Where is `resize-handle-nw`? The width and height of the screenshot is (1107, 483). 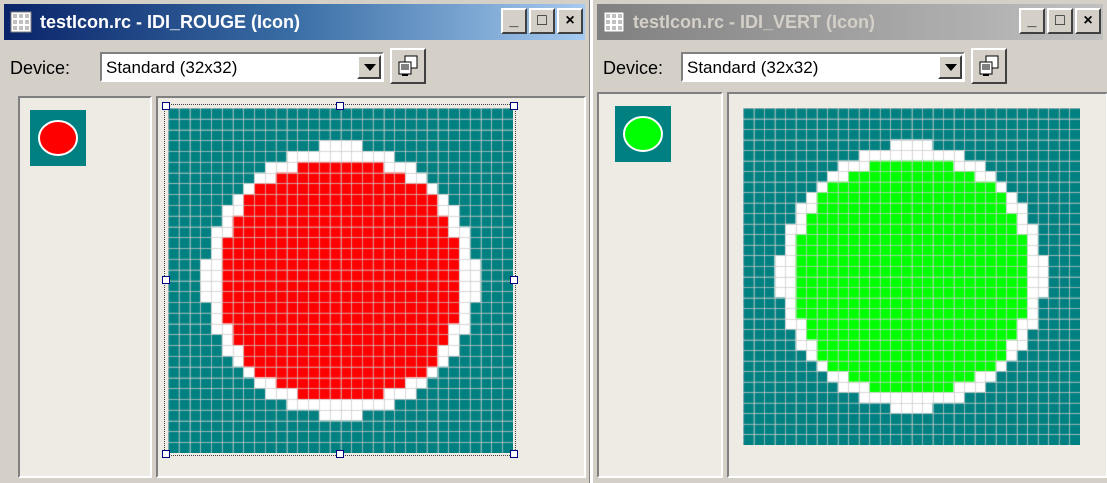 resize-handle-nw is located at coordinates (166, 106).